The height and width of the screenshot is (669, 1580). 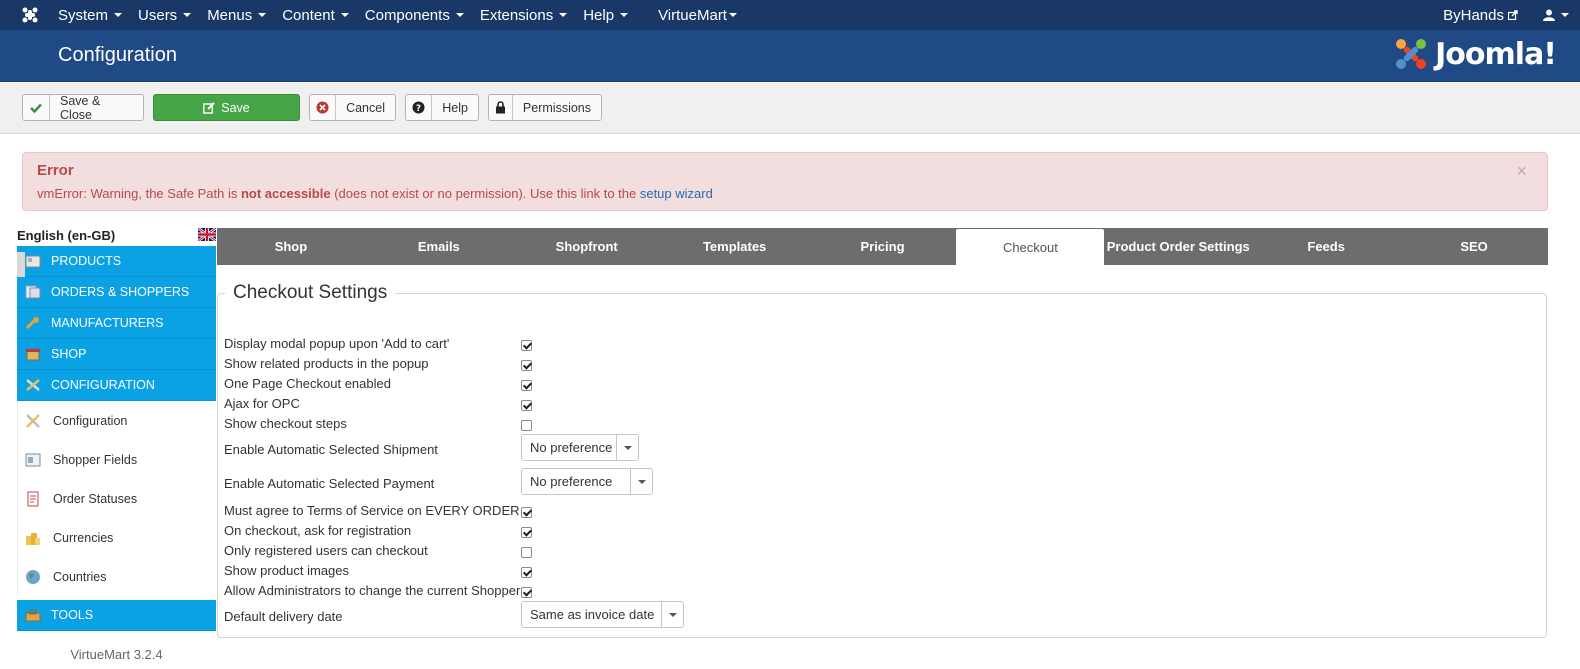 What do you see at coordinates (587, 481) in the screenshot?
I see `auto-payment-select: No preference` at bounding box center [587, 481].